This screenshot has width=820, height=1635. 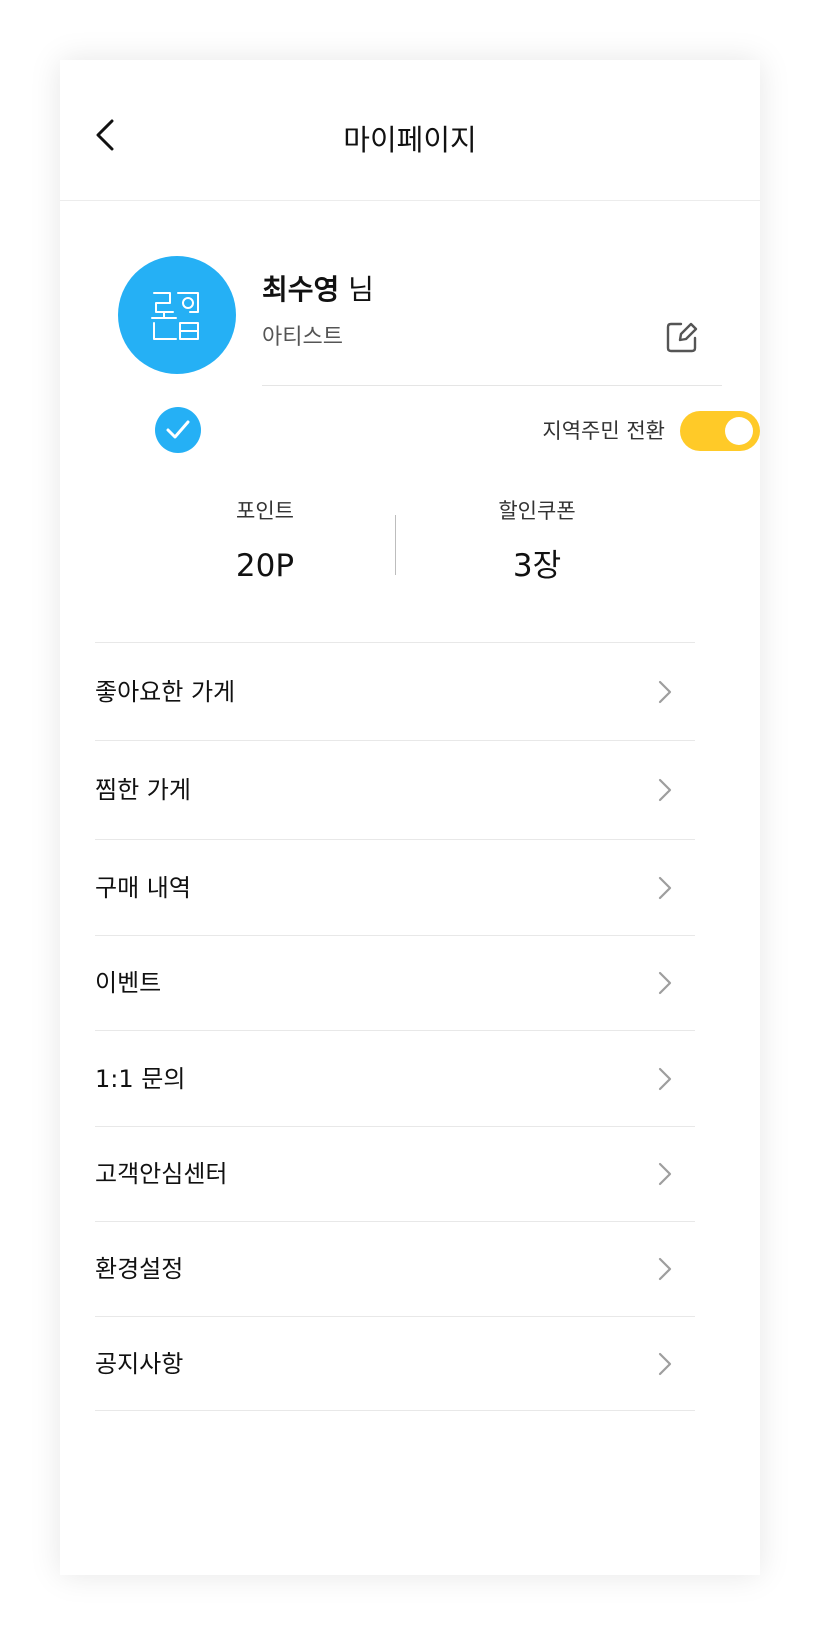 I want to click on logo-icon, so click(x=175, y=316).